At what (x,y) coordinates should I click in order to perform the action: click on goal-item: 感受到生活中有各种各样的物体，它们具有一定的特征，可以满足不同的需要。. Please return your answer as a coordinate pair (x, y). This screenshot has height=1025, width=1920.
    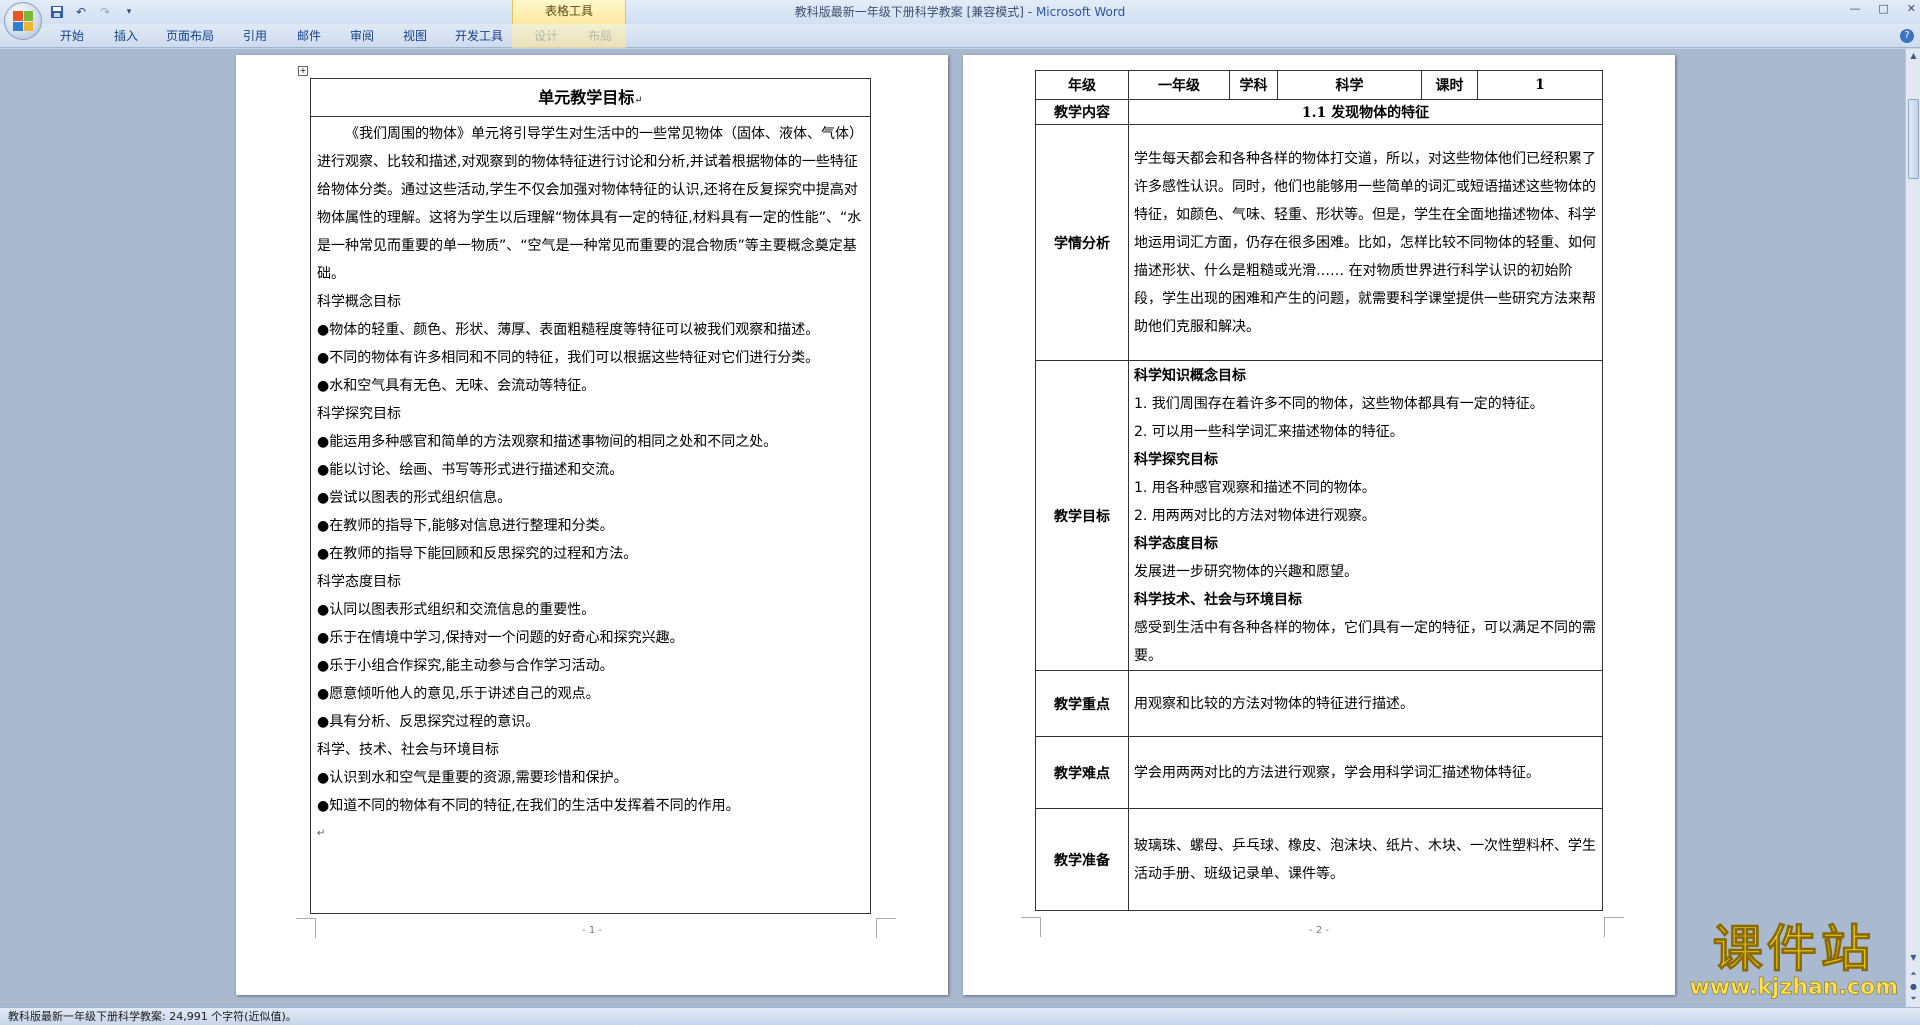
    Looking at the image, I should click on (1365, 641).